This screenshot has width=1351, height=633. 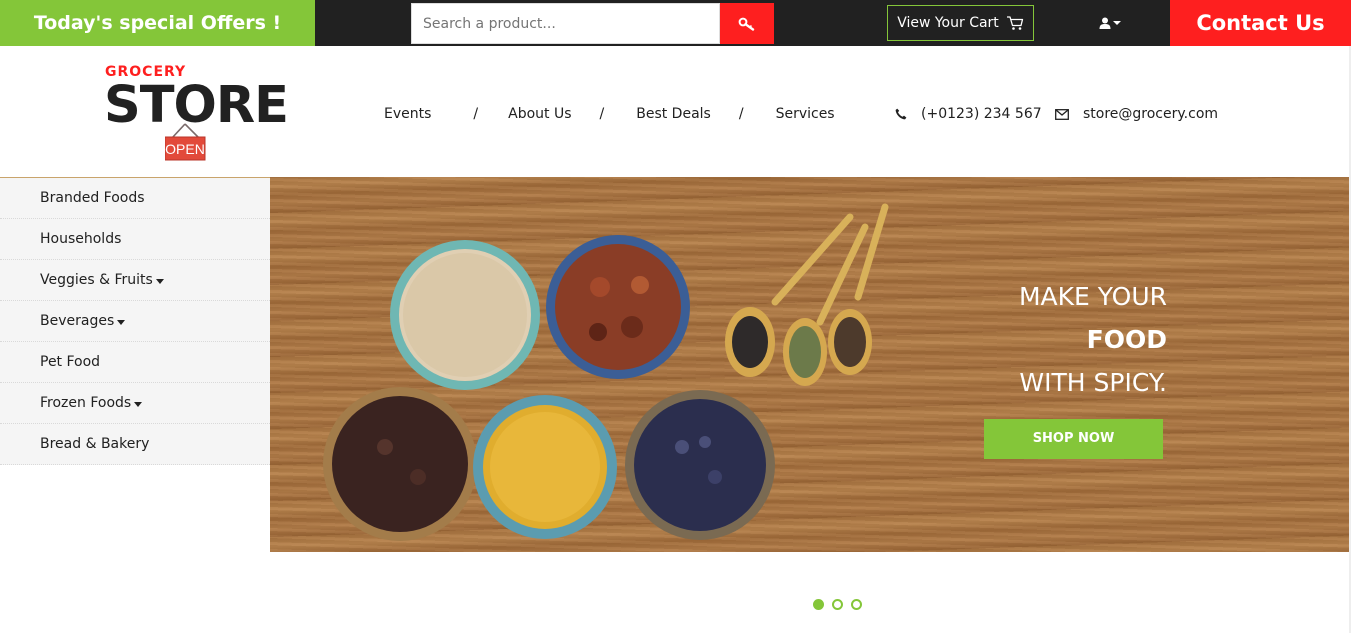 I want to click on sidebar-item-beverages: Beverages, so click(x=135, y=321).